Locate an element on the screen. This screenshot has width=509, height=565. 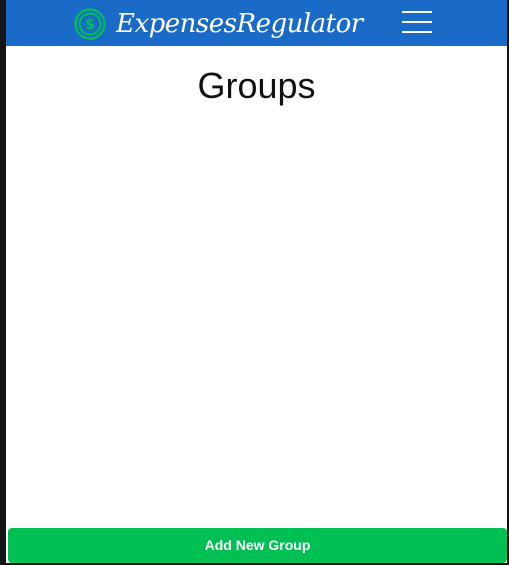
navbar: $ ExpensesRegulator is located at coordinates (256, 23).